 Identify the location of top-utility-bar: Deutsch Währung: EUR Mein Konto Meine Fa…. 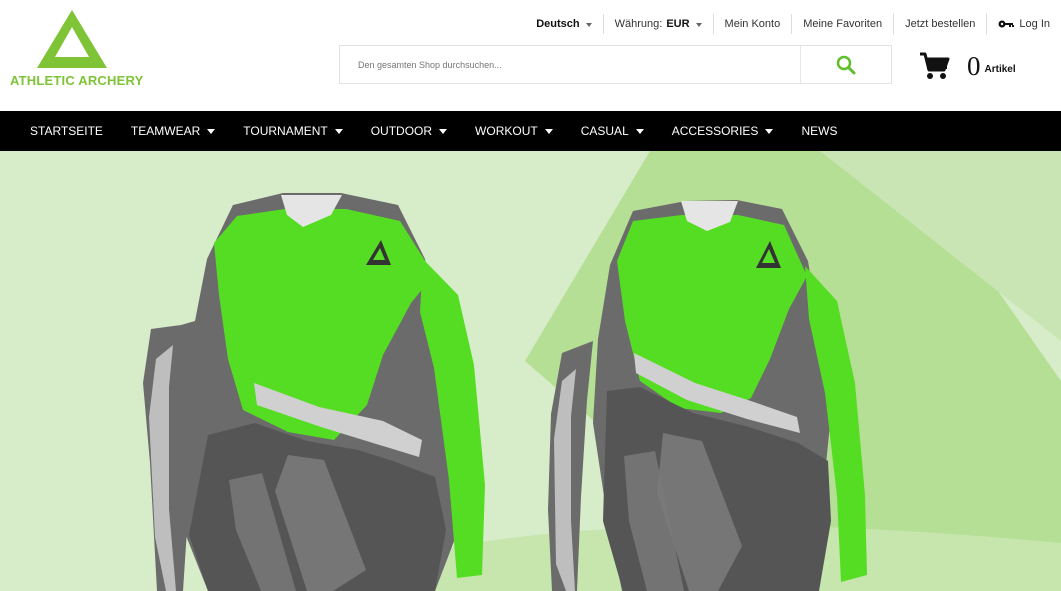
(793, 24).